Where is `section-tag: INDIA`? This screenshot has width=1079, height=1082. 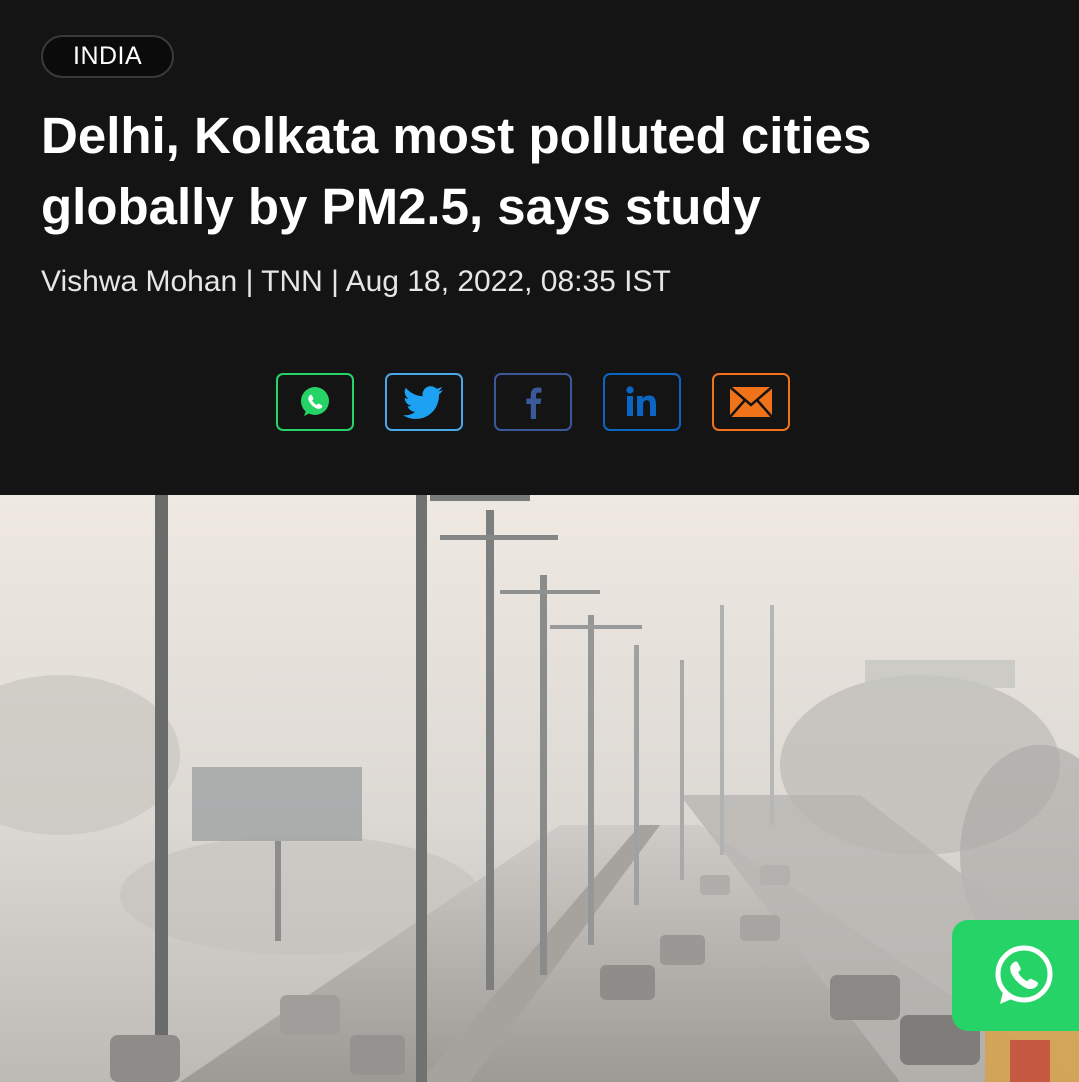 section-tag: INDIA is located at coordinates (108, 56).